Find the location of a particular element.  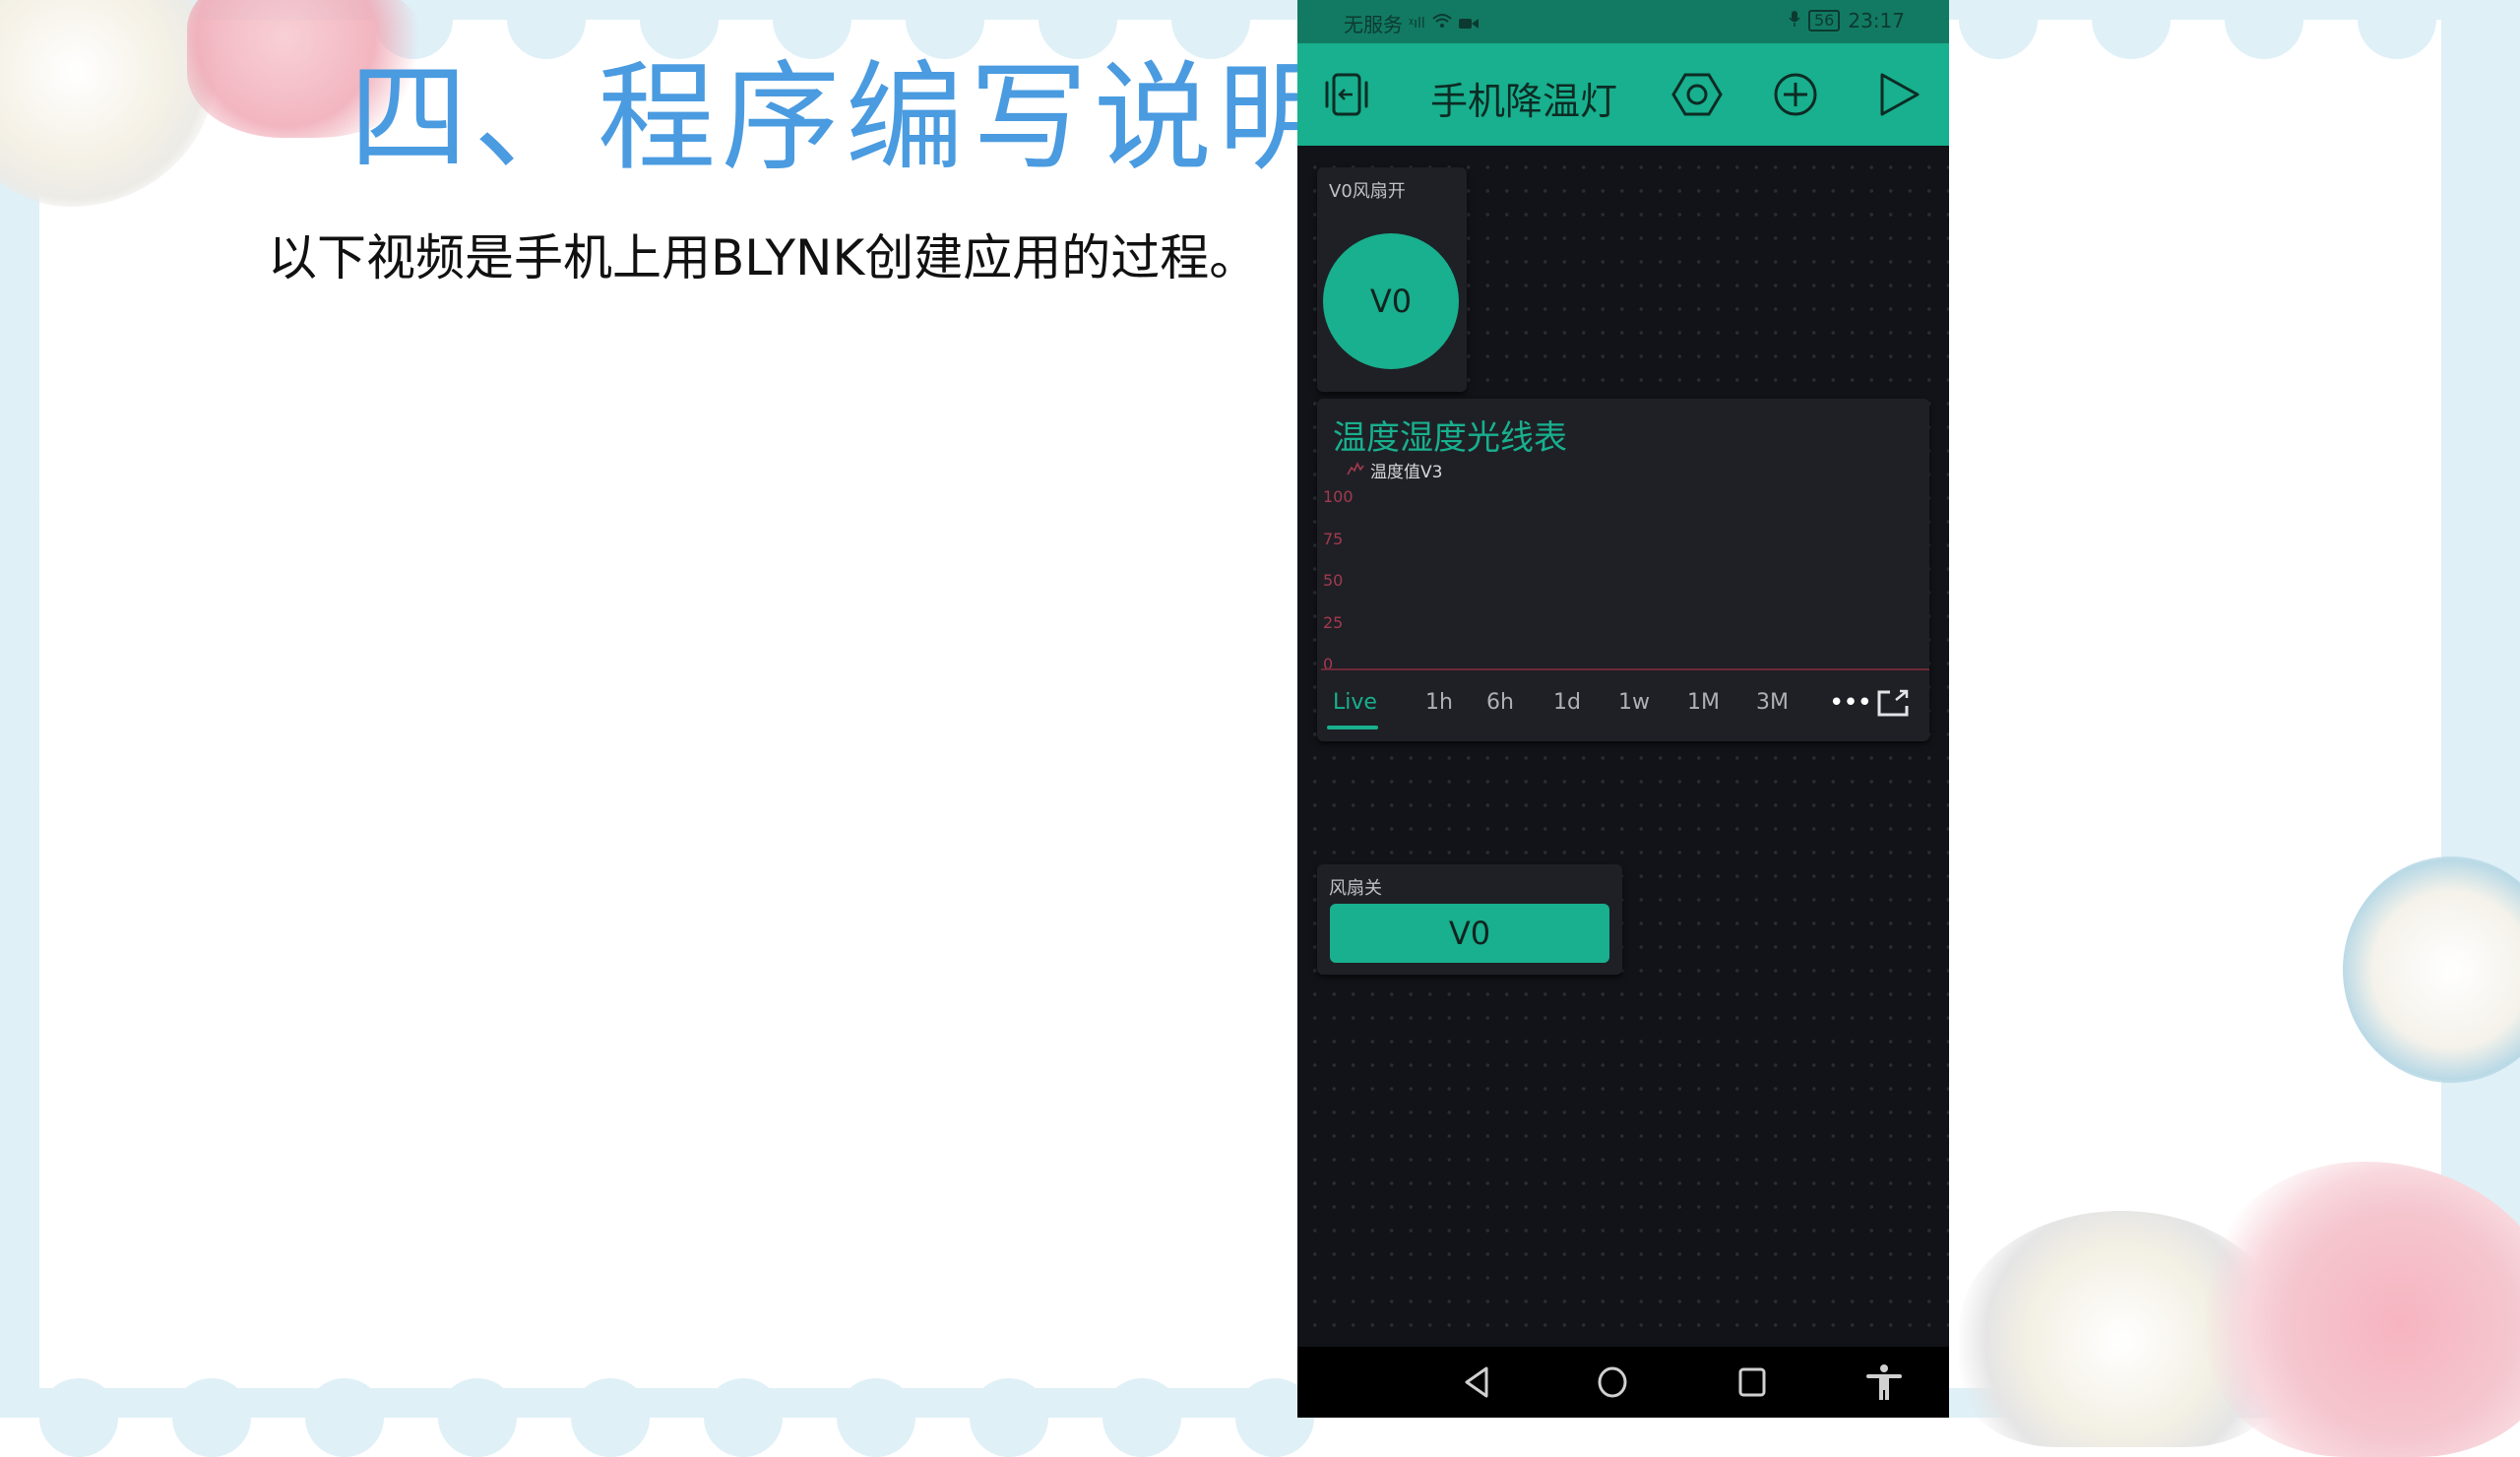

clock: 23:17 is located at coordinates (1876, 20).